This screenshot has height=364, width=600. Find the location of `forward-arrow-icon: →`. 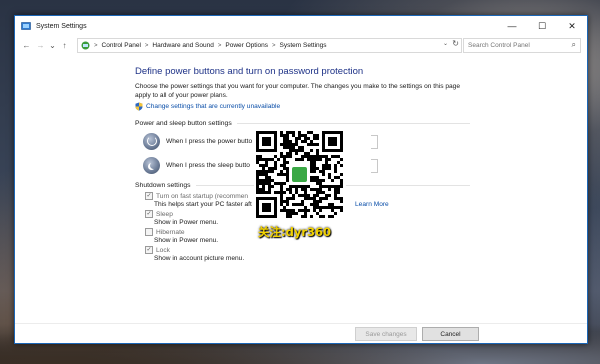

forward-arrow-icon: → is located at coordinates (40, 45).